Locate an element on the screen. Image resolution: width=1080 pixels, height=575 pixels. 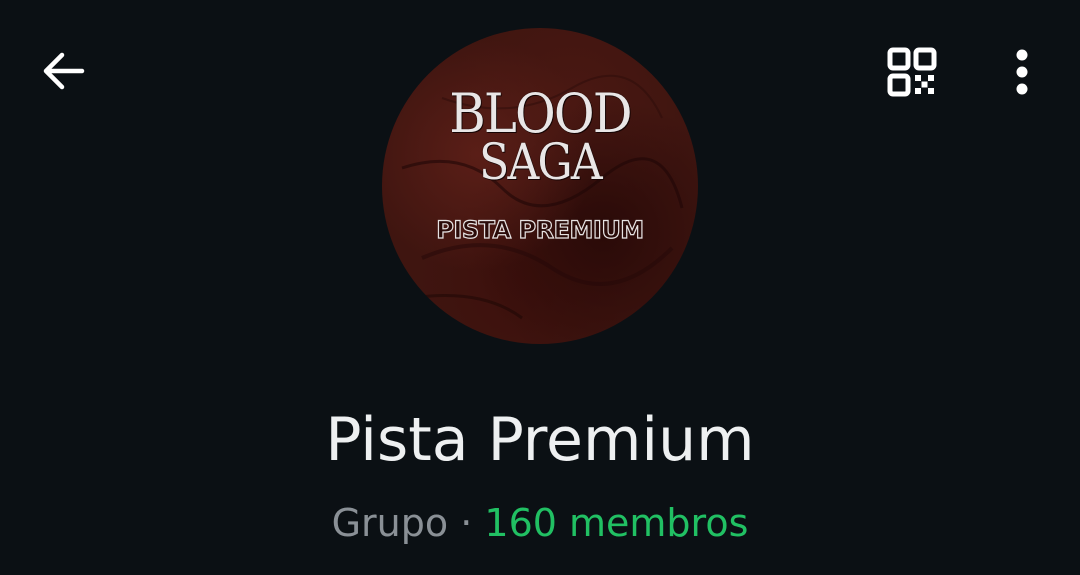
back-button is located at coordinates (63, 71).